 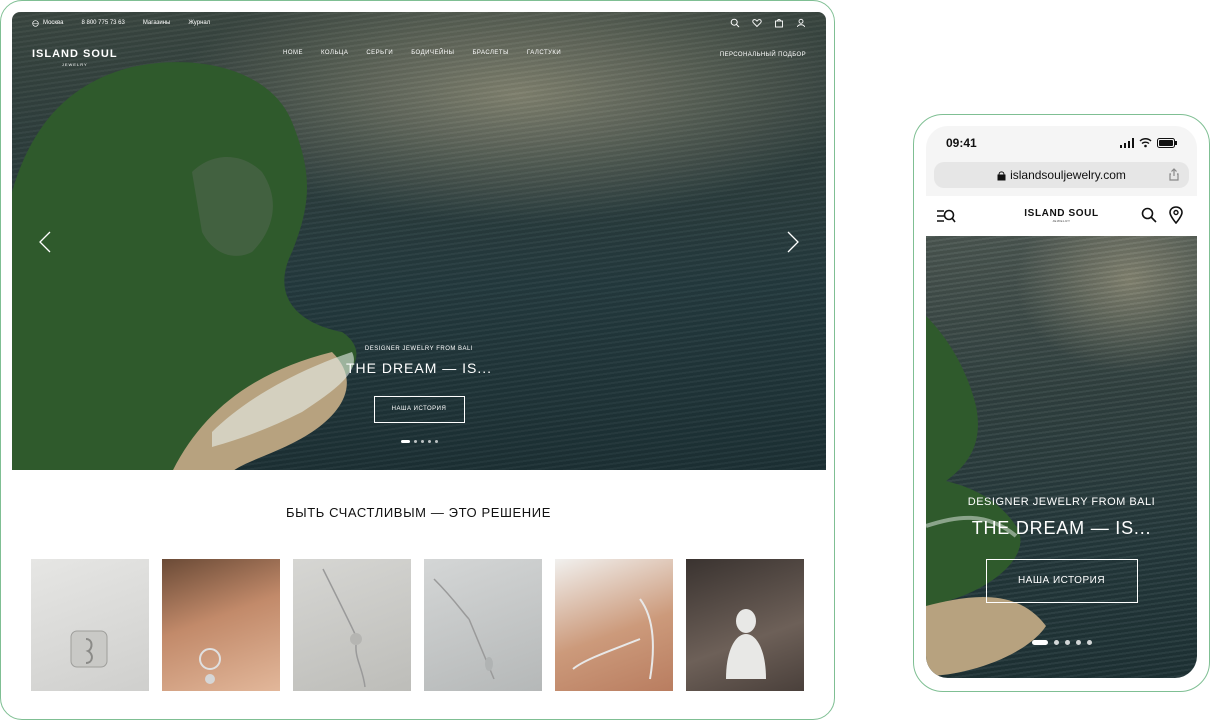 I want to click on mobile-hero-subtitle: DESIGNER JEWELRY FROM BALI, so click(x=1061, y=502).